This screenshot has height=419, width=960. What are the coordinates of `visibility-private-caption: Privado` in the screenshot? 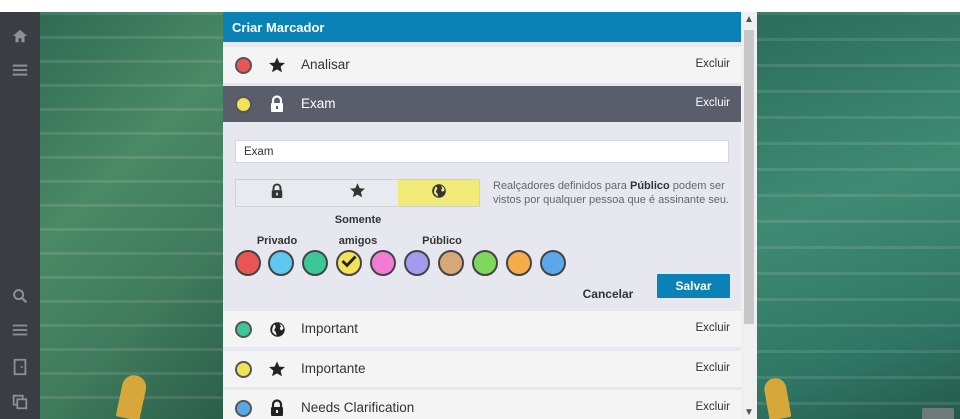 It's located at (277, 241).